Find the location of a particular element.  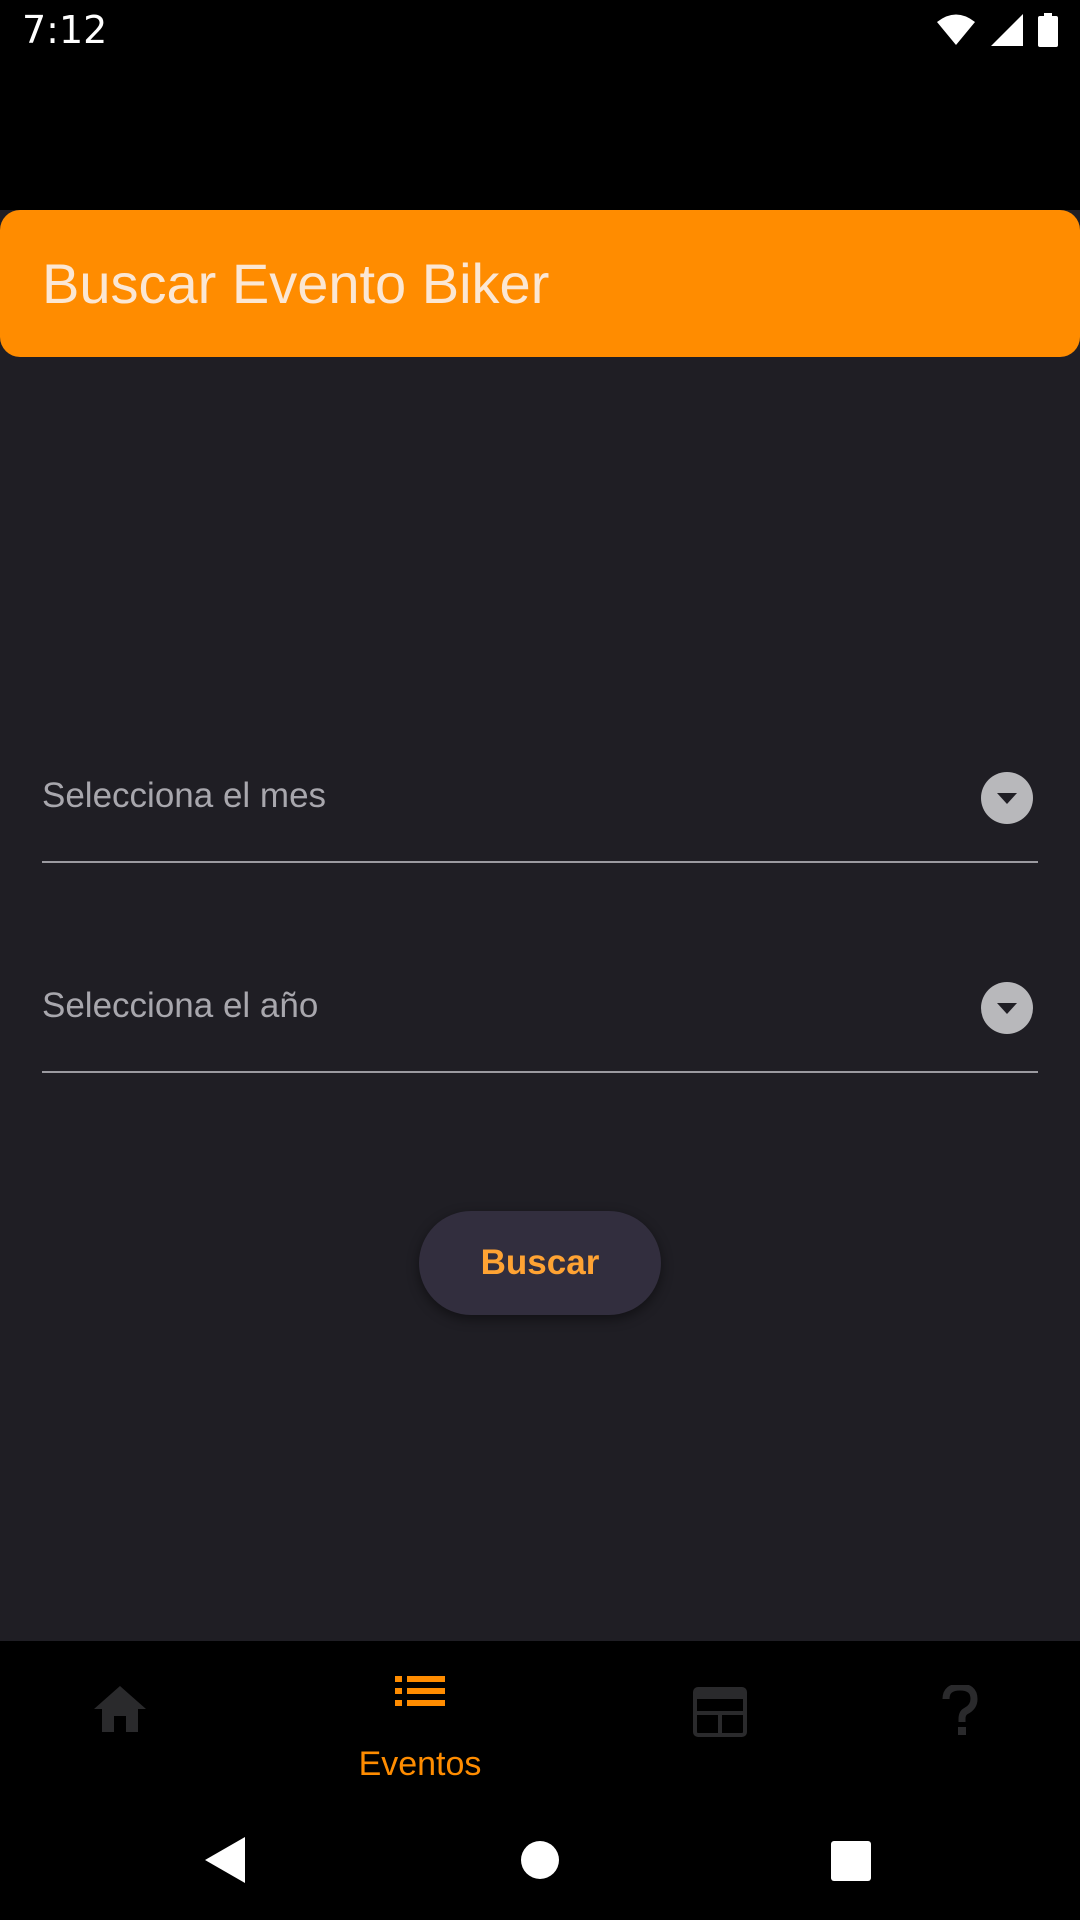

recents-icon is located at coordinates (851, 1861).